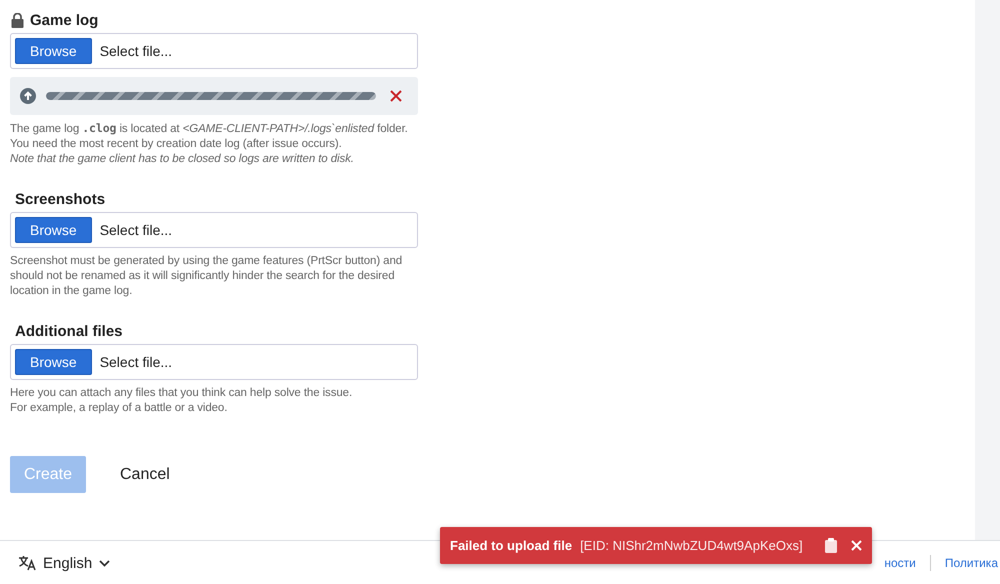 This screenshot has height=584, width=1000. I want to click on footer-link: ности, so click(900, 563).